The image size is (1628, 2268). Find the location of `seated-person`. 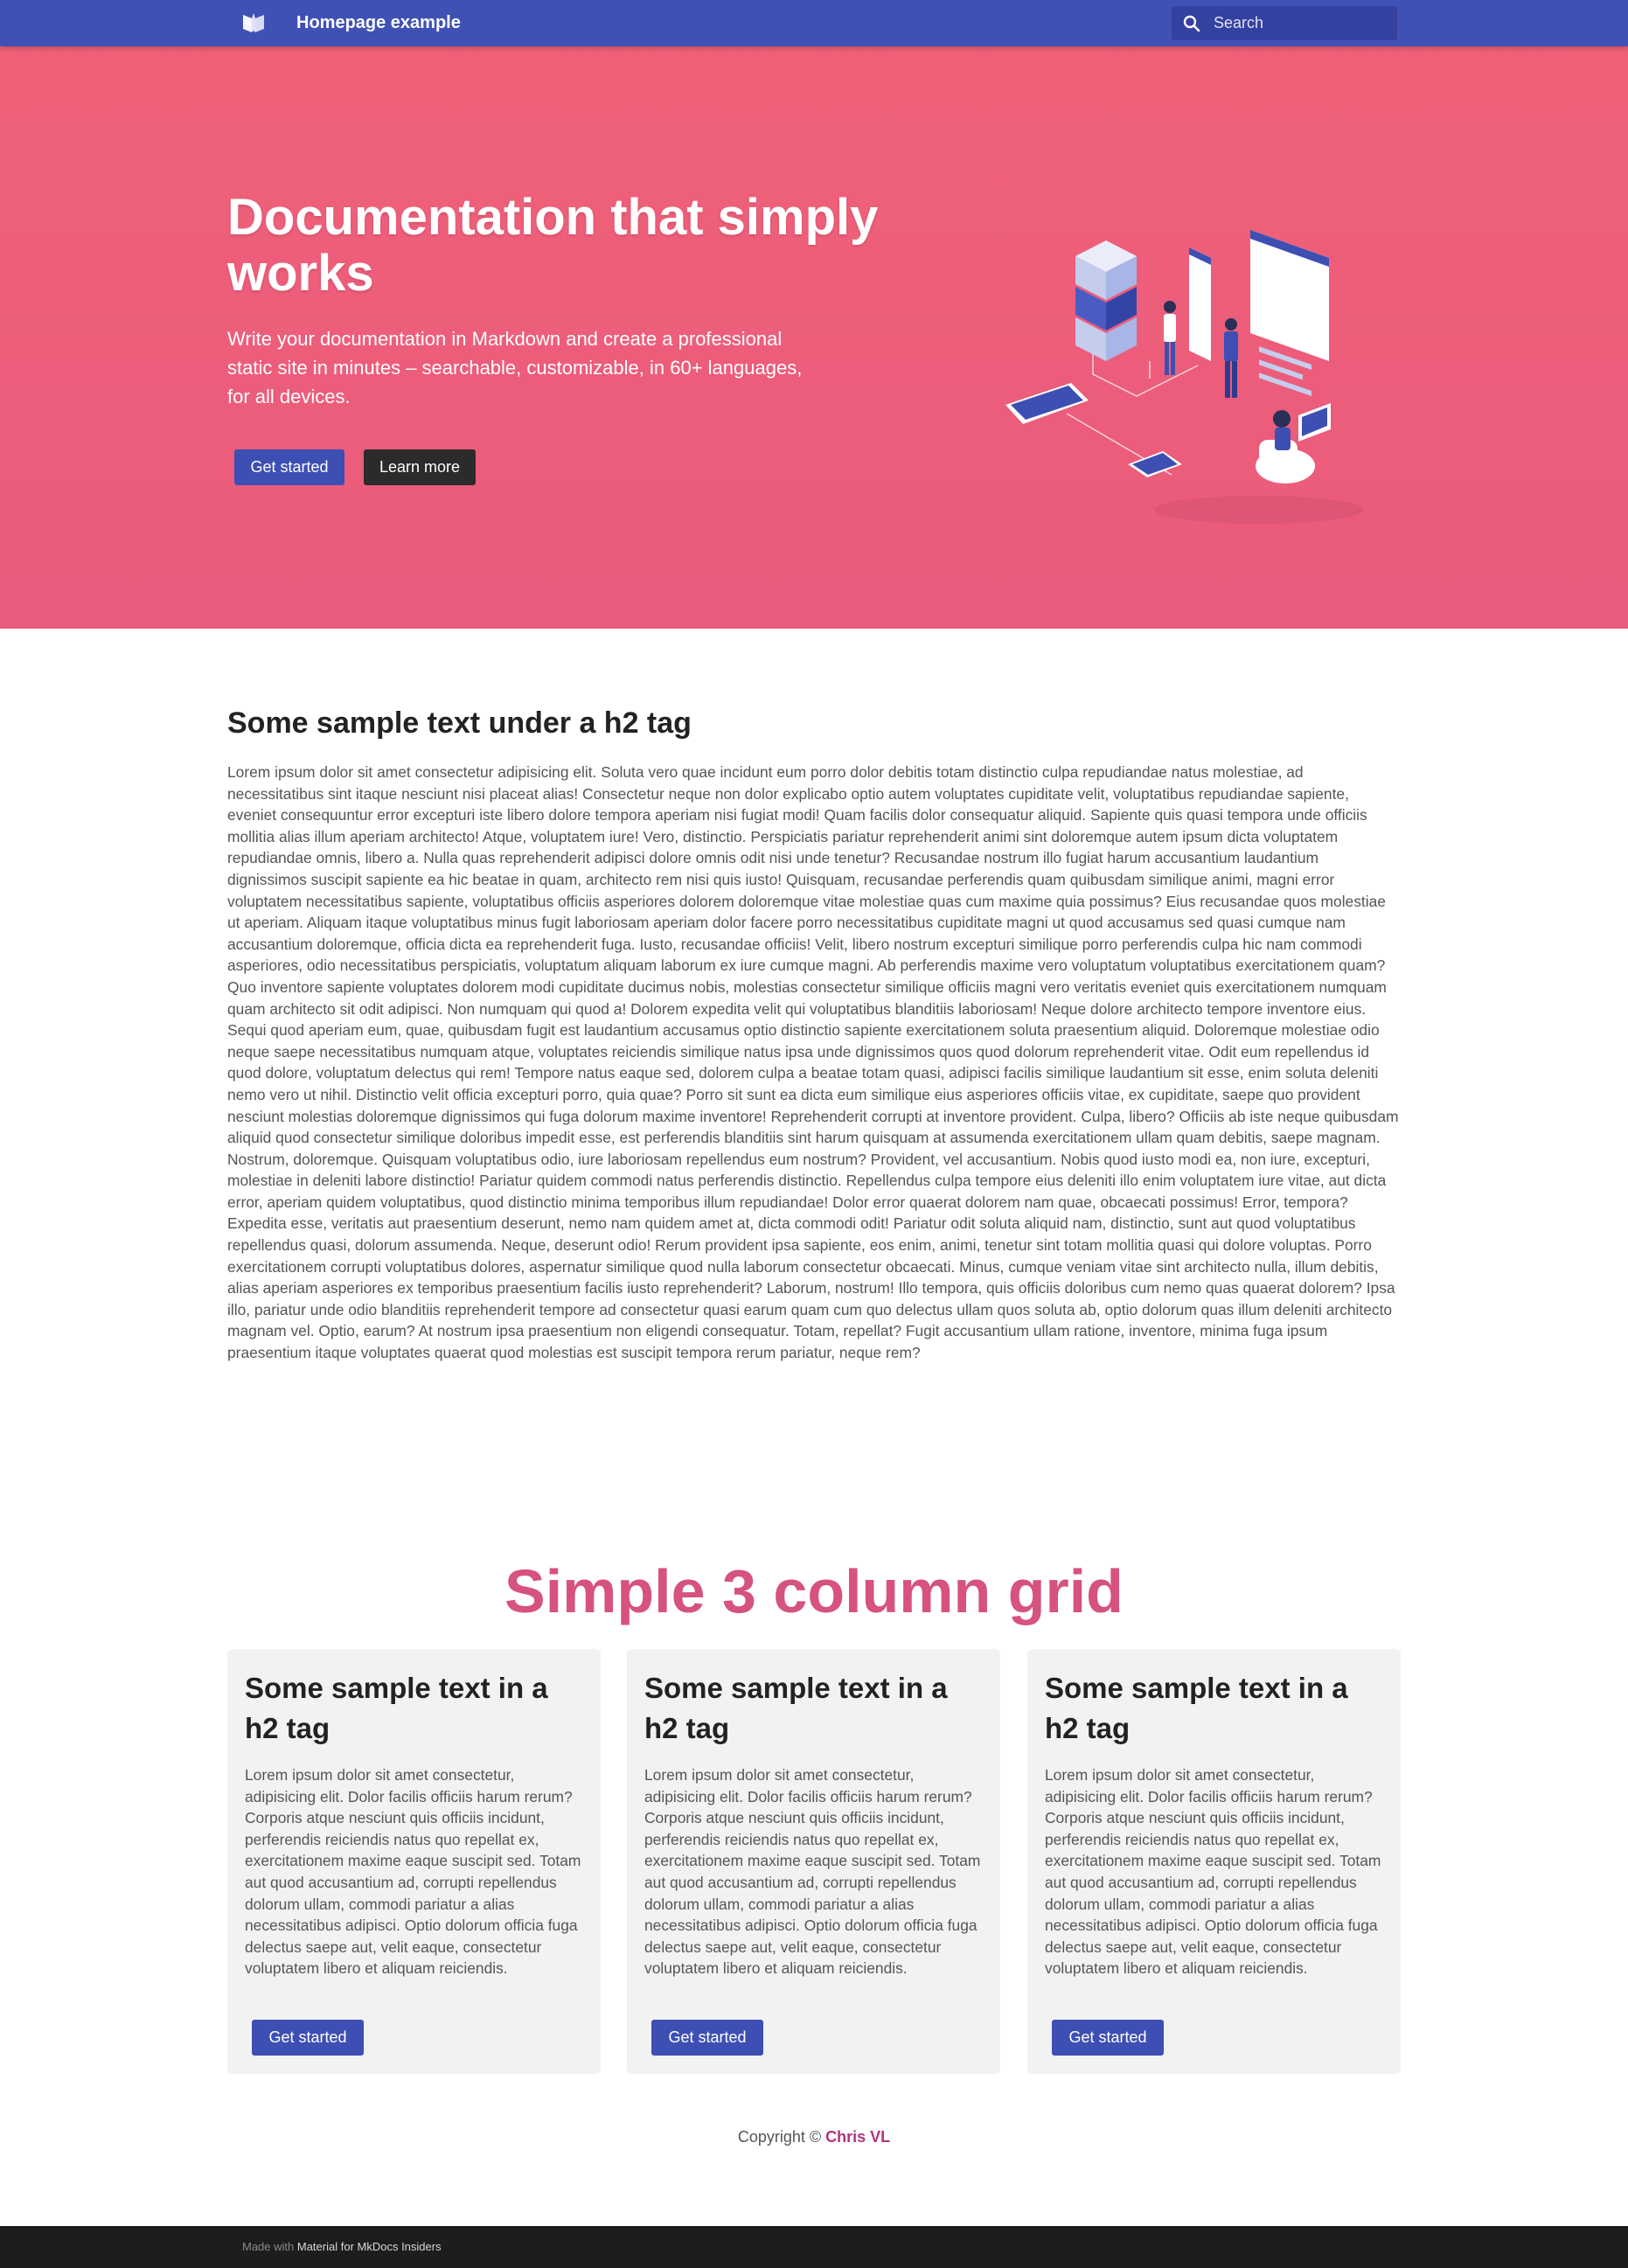

seated-person is located at coordinates (1293, 443).